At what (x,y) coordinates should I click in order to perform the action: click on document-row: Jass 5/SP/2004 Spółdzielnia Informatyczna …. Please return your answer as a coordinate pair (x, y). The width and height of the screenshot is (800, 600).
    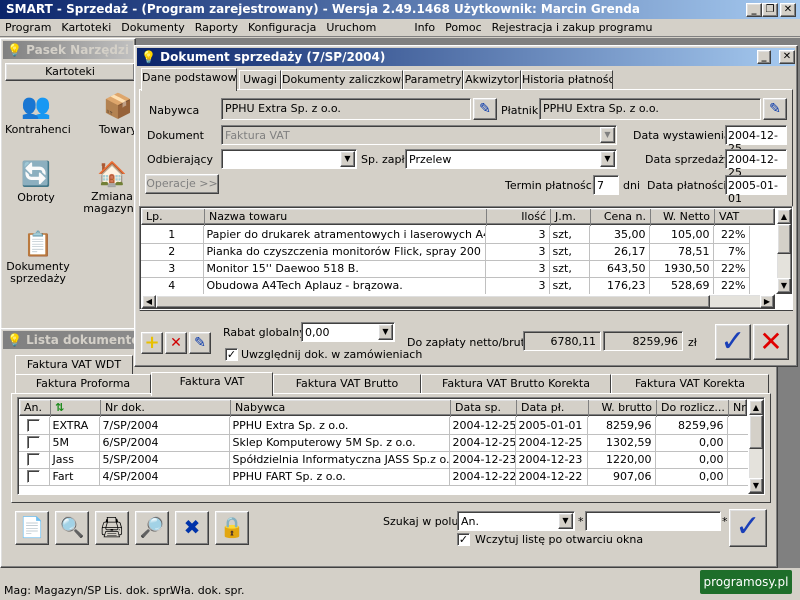
    Looking at the image, I should click on (384, 459).